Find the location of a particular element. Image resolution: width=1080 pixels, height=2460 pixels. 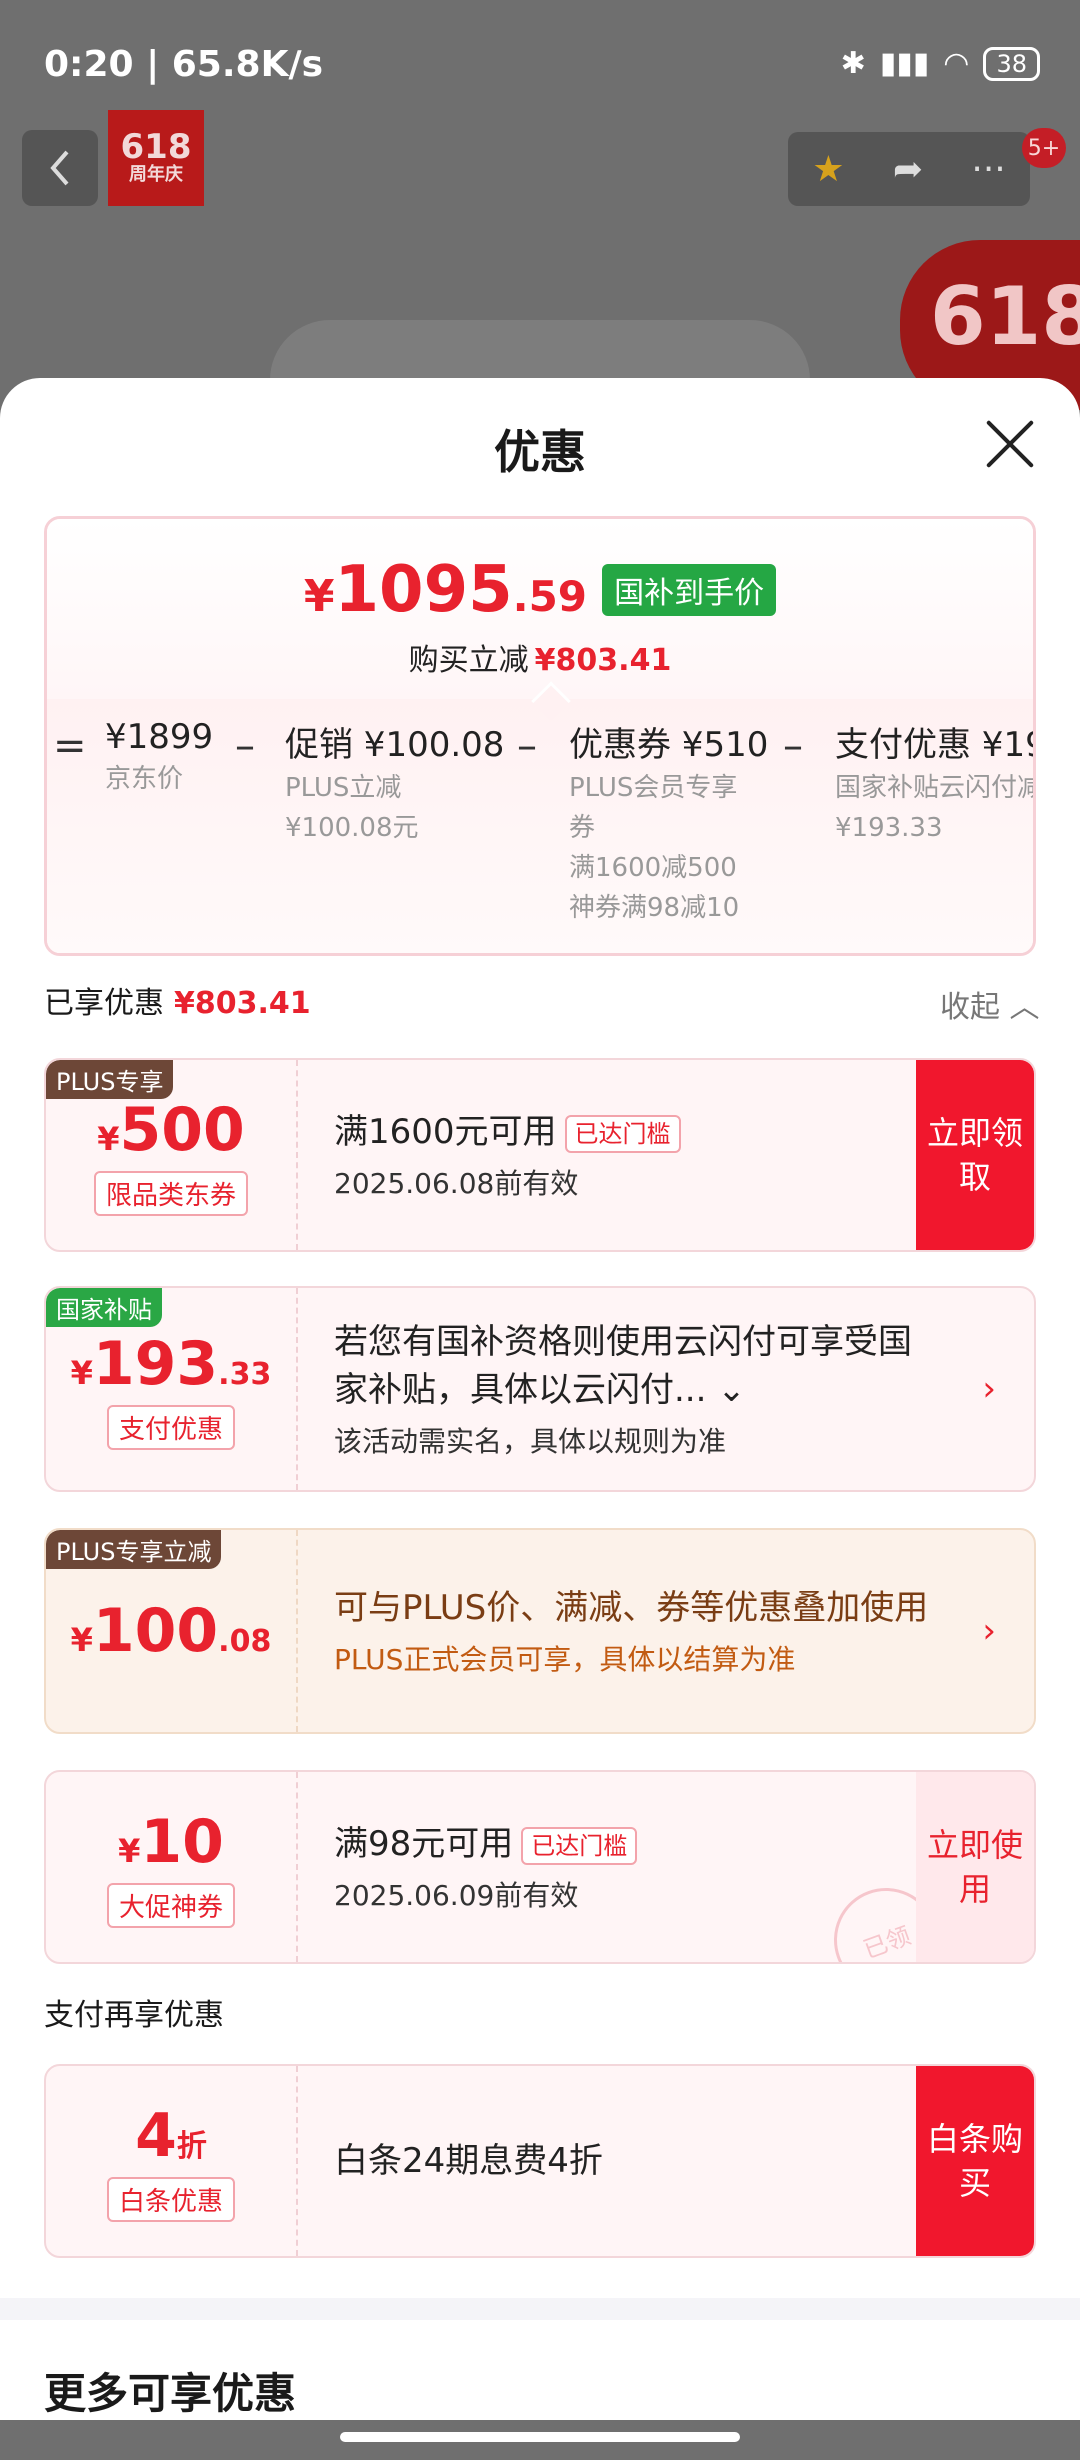

calc-note: ¥193.33 is located at coordinates (889, 828).